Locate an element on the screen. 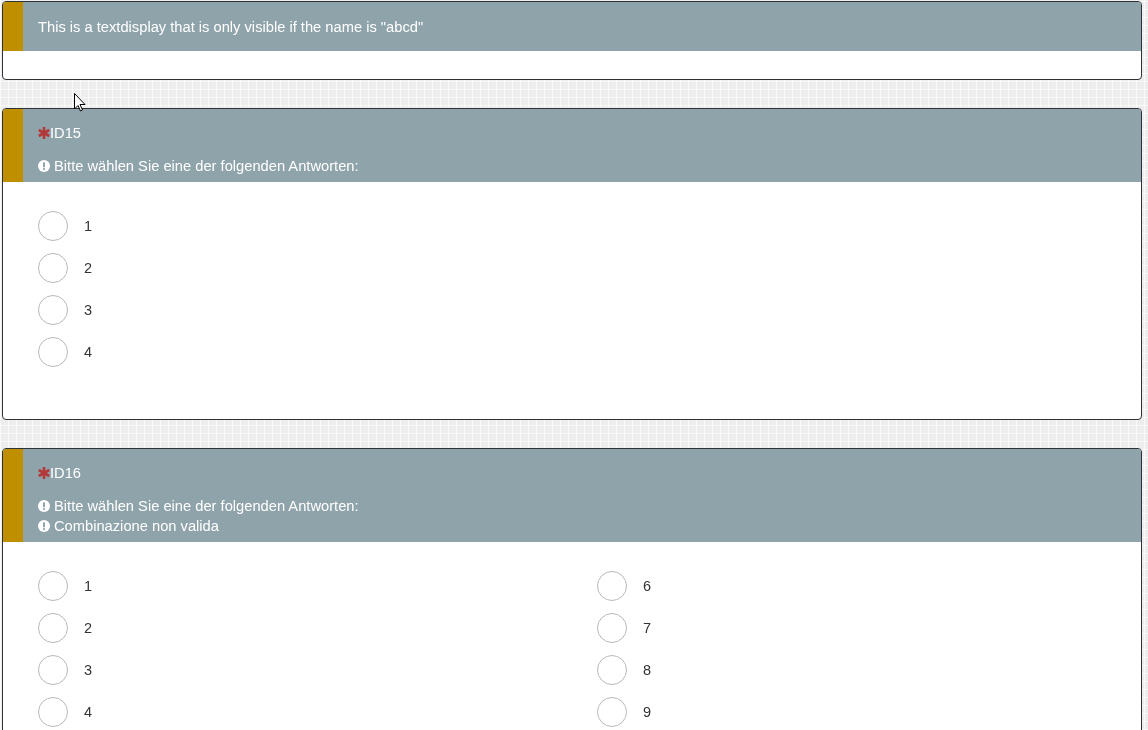 This screenshot has height=730, width=1148. validation-message: Combinazione non valida is located at coordinates (136, 526).